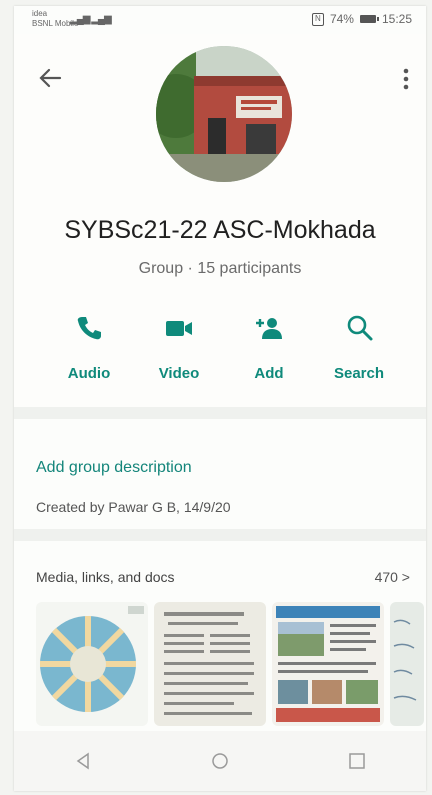 This screenshot has height=795, width=432. What do you see at coordinates (269, 328) in the screenshot?
I see `add-person-icon` at bounding box center [269, 328].